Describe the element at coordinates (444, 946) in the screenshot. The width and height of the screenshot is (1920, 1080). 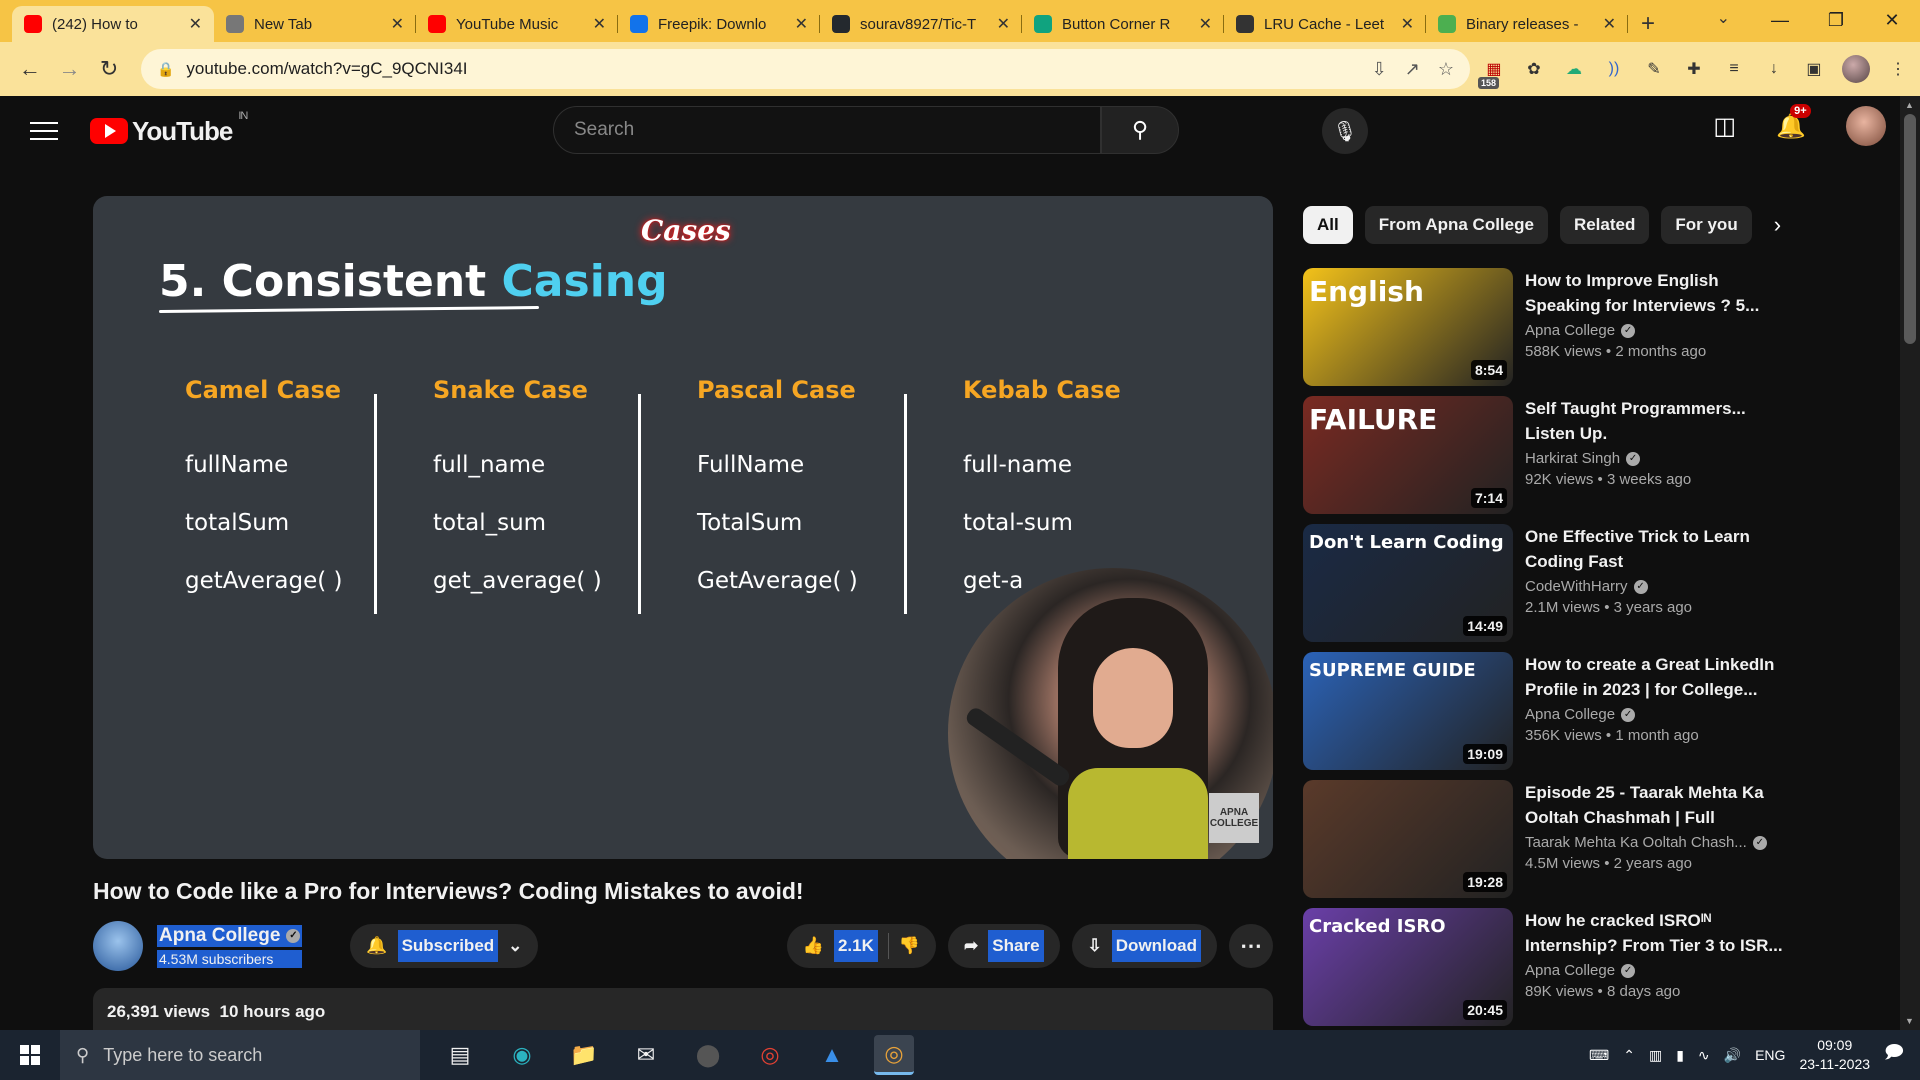
I see `subscribed-button: 🔔 Subscribed ⌄` at that location.